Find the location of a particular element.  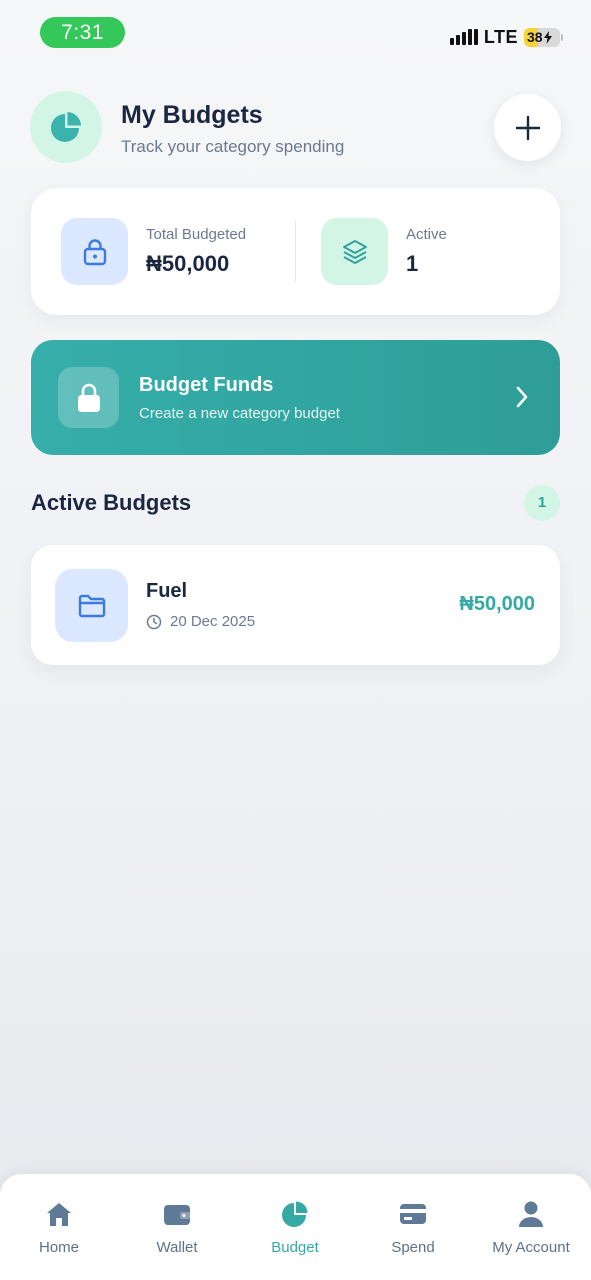

budget-name: Fuel is located at coordinates (167, 591).